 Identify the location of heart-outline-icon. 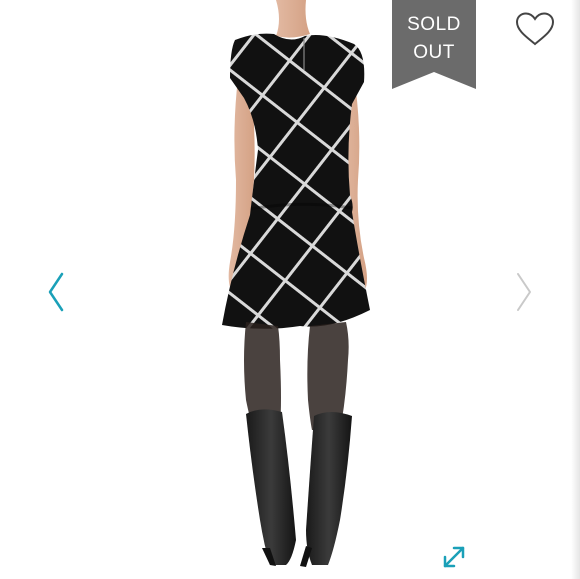
(535, 29).